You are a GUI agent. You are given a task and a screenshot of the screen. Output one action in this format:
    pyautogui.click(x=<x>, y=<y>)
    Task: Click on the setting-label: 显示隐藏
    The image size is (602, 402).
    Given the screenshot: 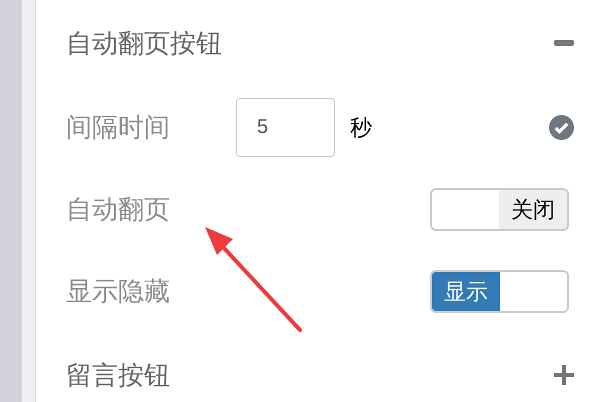 What is the action you would take?
    pyautogui.click(x=118, y=291)
    